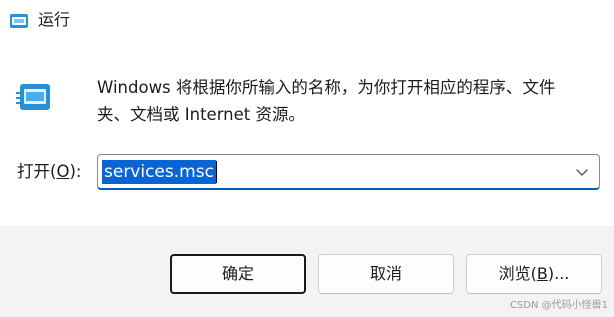 This screenshot has width=614, height=317. Describe the element at coordinates (37, 171) in the screenshot. I see `open-label-prefix: 打开(` at that location.